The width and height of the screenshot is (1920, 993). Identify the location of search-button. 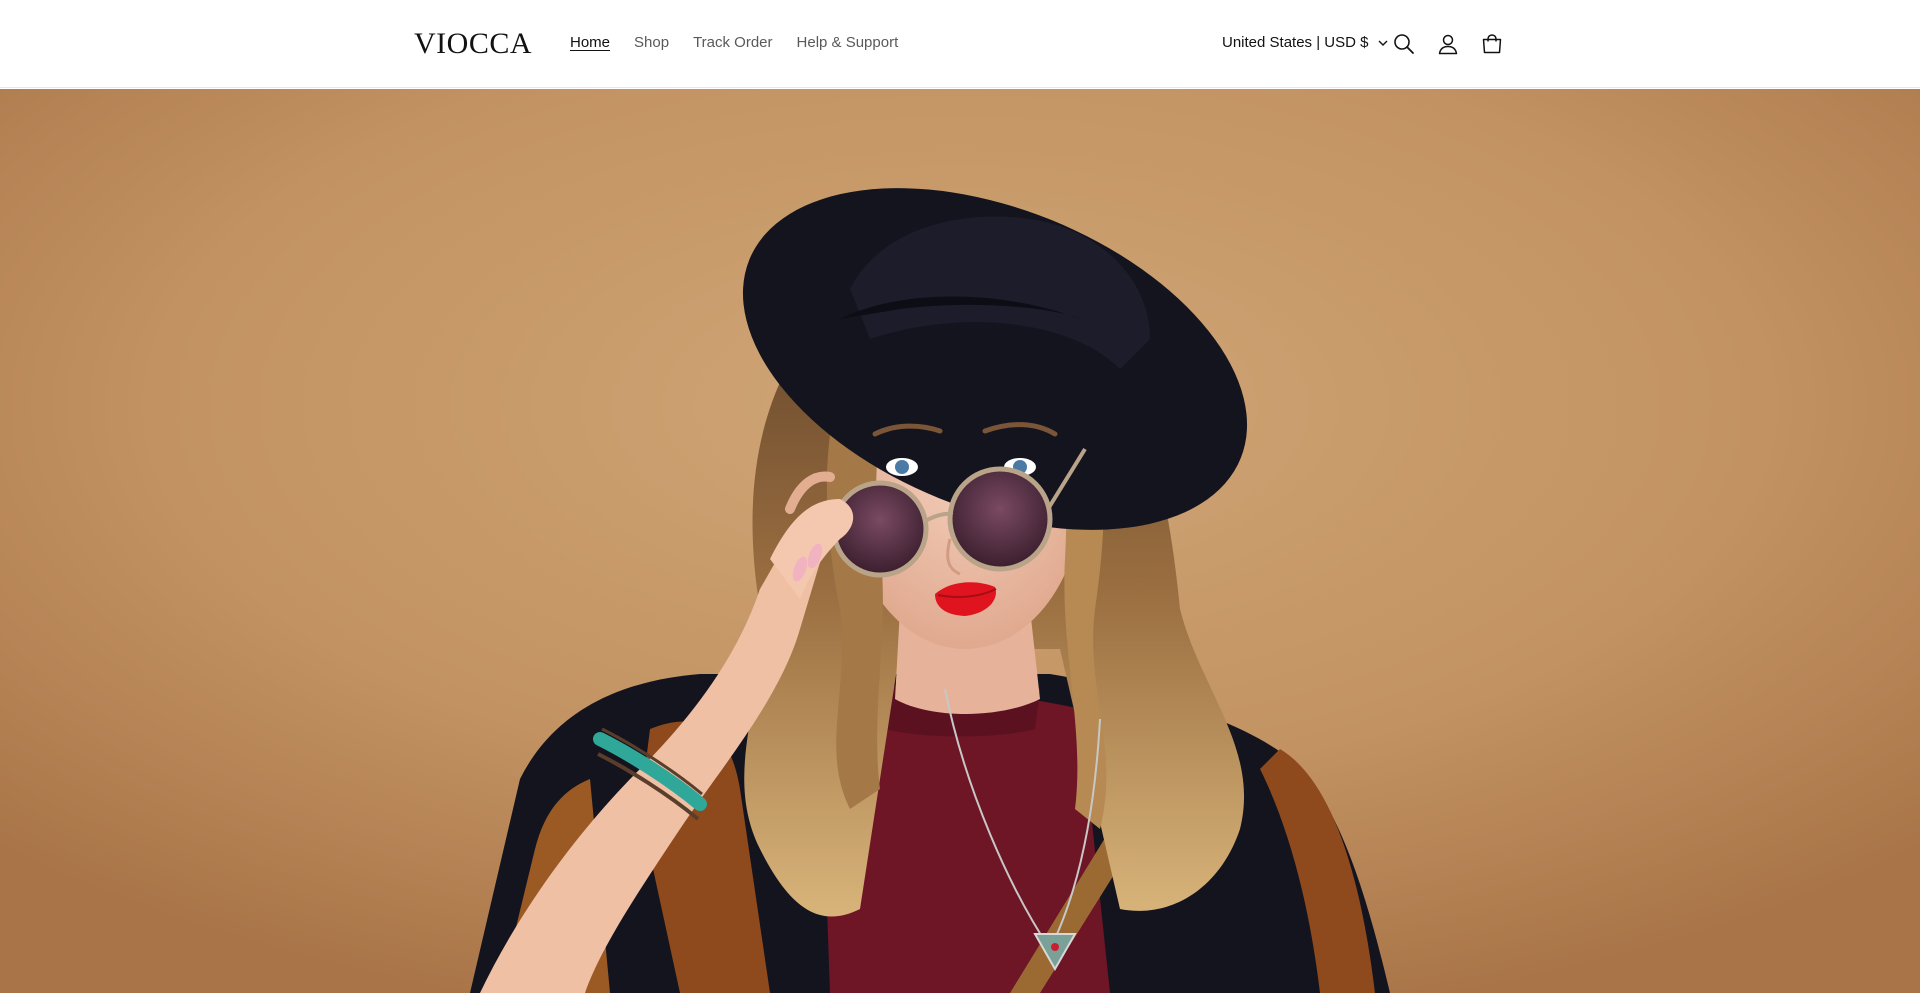
(1404, 44).